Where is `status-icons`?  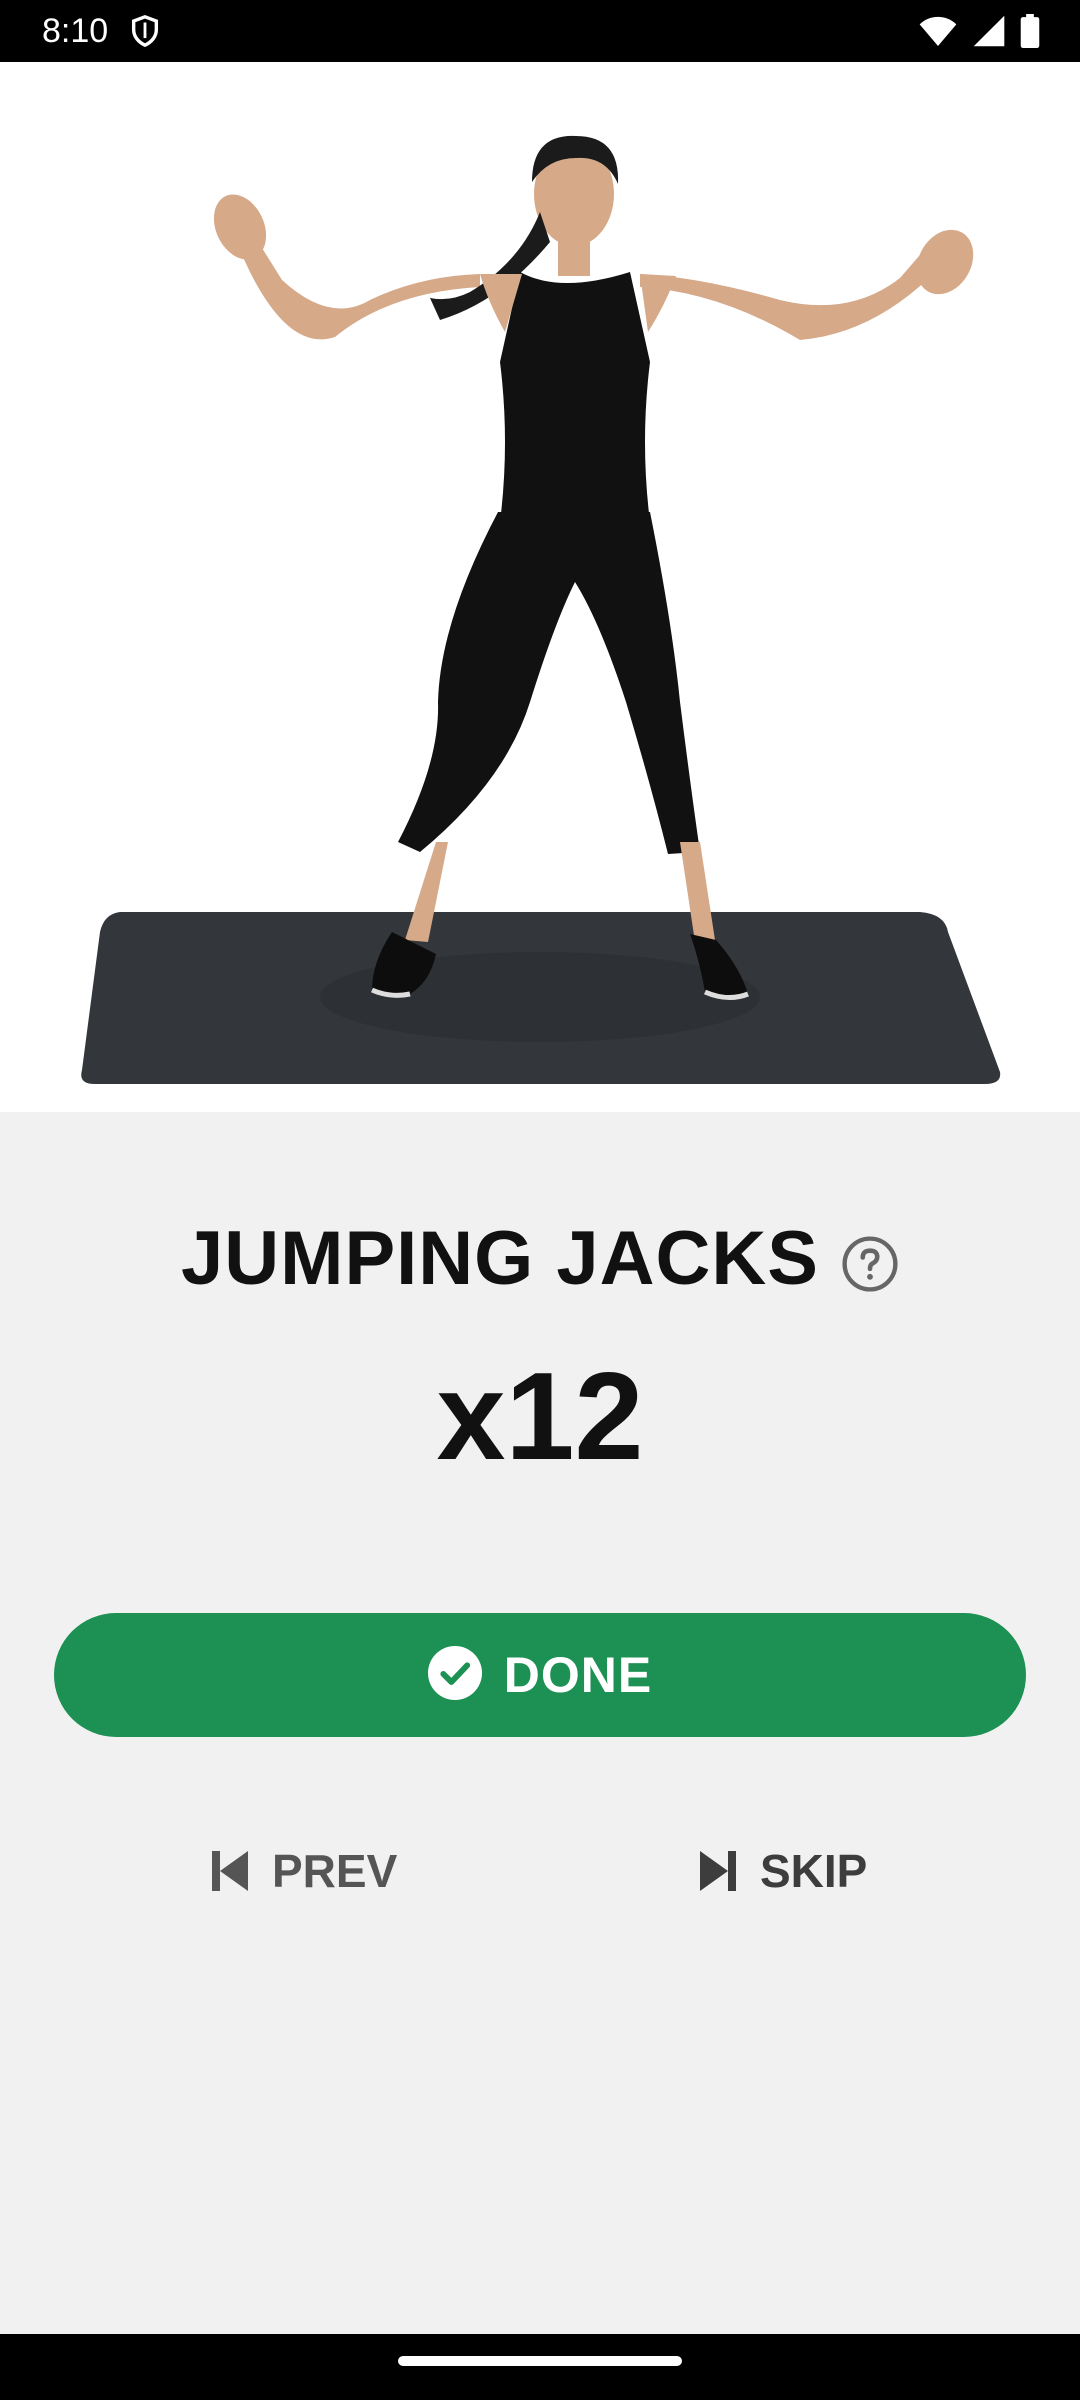 status-icons is located at coordinates (979, 31).